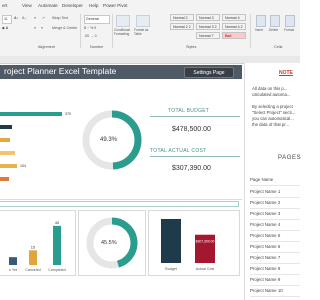 The width and height of the screenshot is (320, 300). What do you see at coordinates (32, 270) in the screenshot?
I see `status-category-label: Canceled` at bounding box center [32, 270].